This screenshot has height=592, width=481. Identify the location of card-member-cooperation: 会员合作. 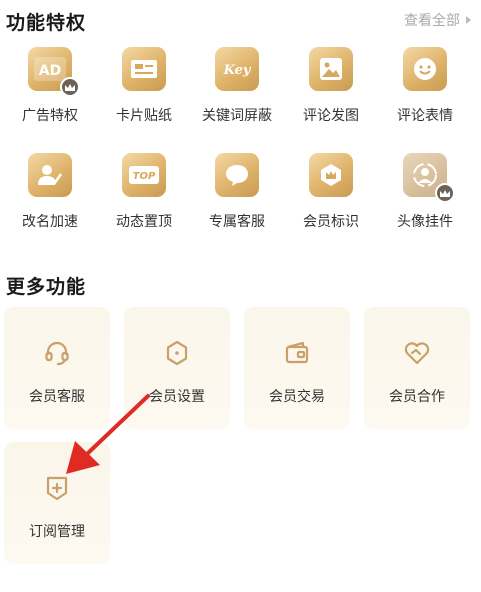
(417, 368).